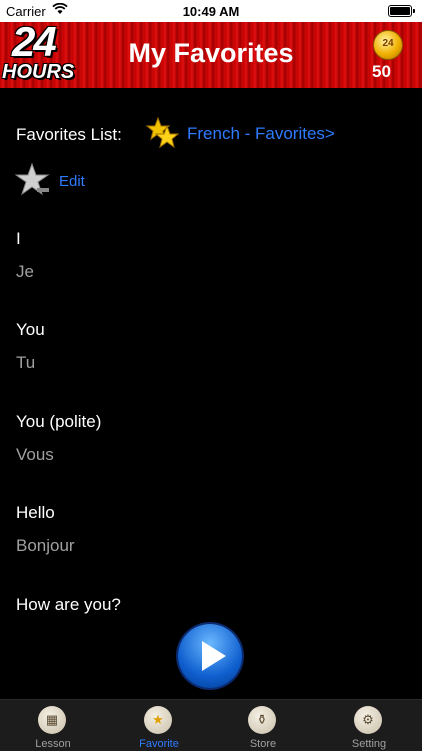  I want to click on stars-icon, so click(163, 134).